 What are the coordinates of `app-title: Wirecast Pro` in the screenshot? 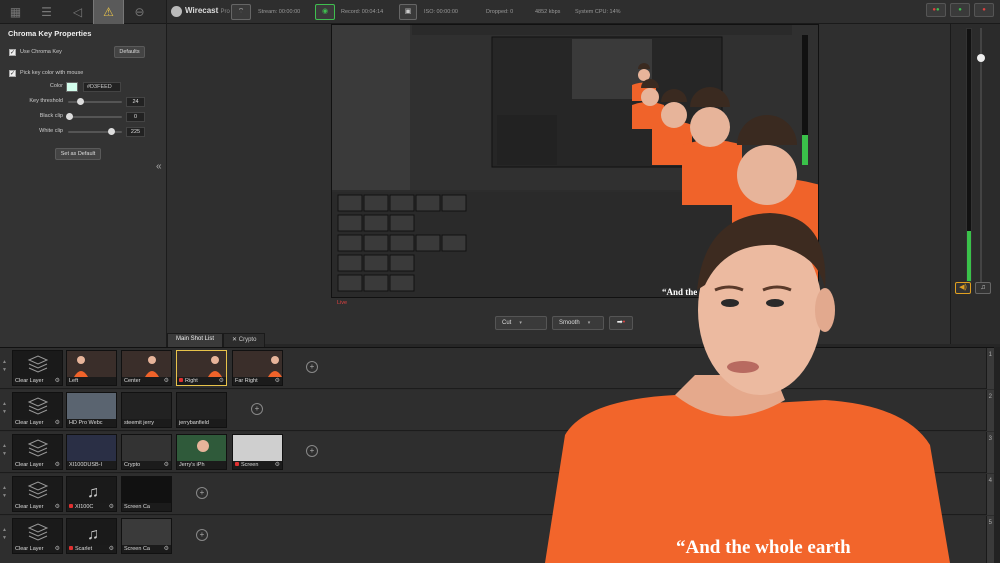 It's located at (207, 10).